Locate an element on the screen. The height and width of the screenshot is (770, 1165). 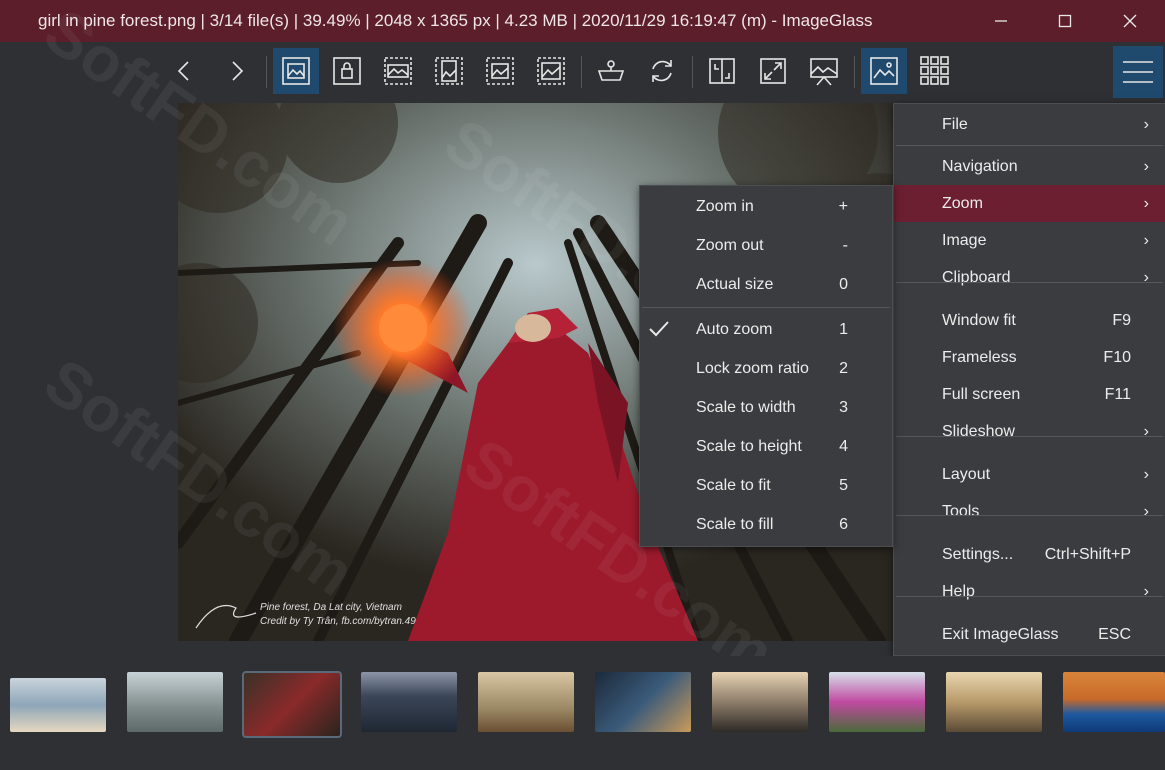
refresh-icon is located at coordinates (662, 71).